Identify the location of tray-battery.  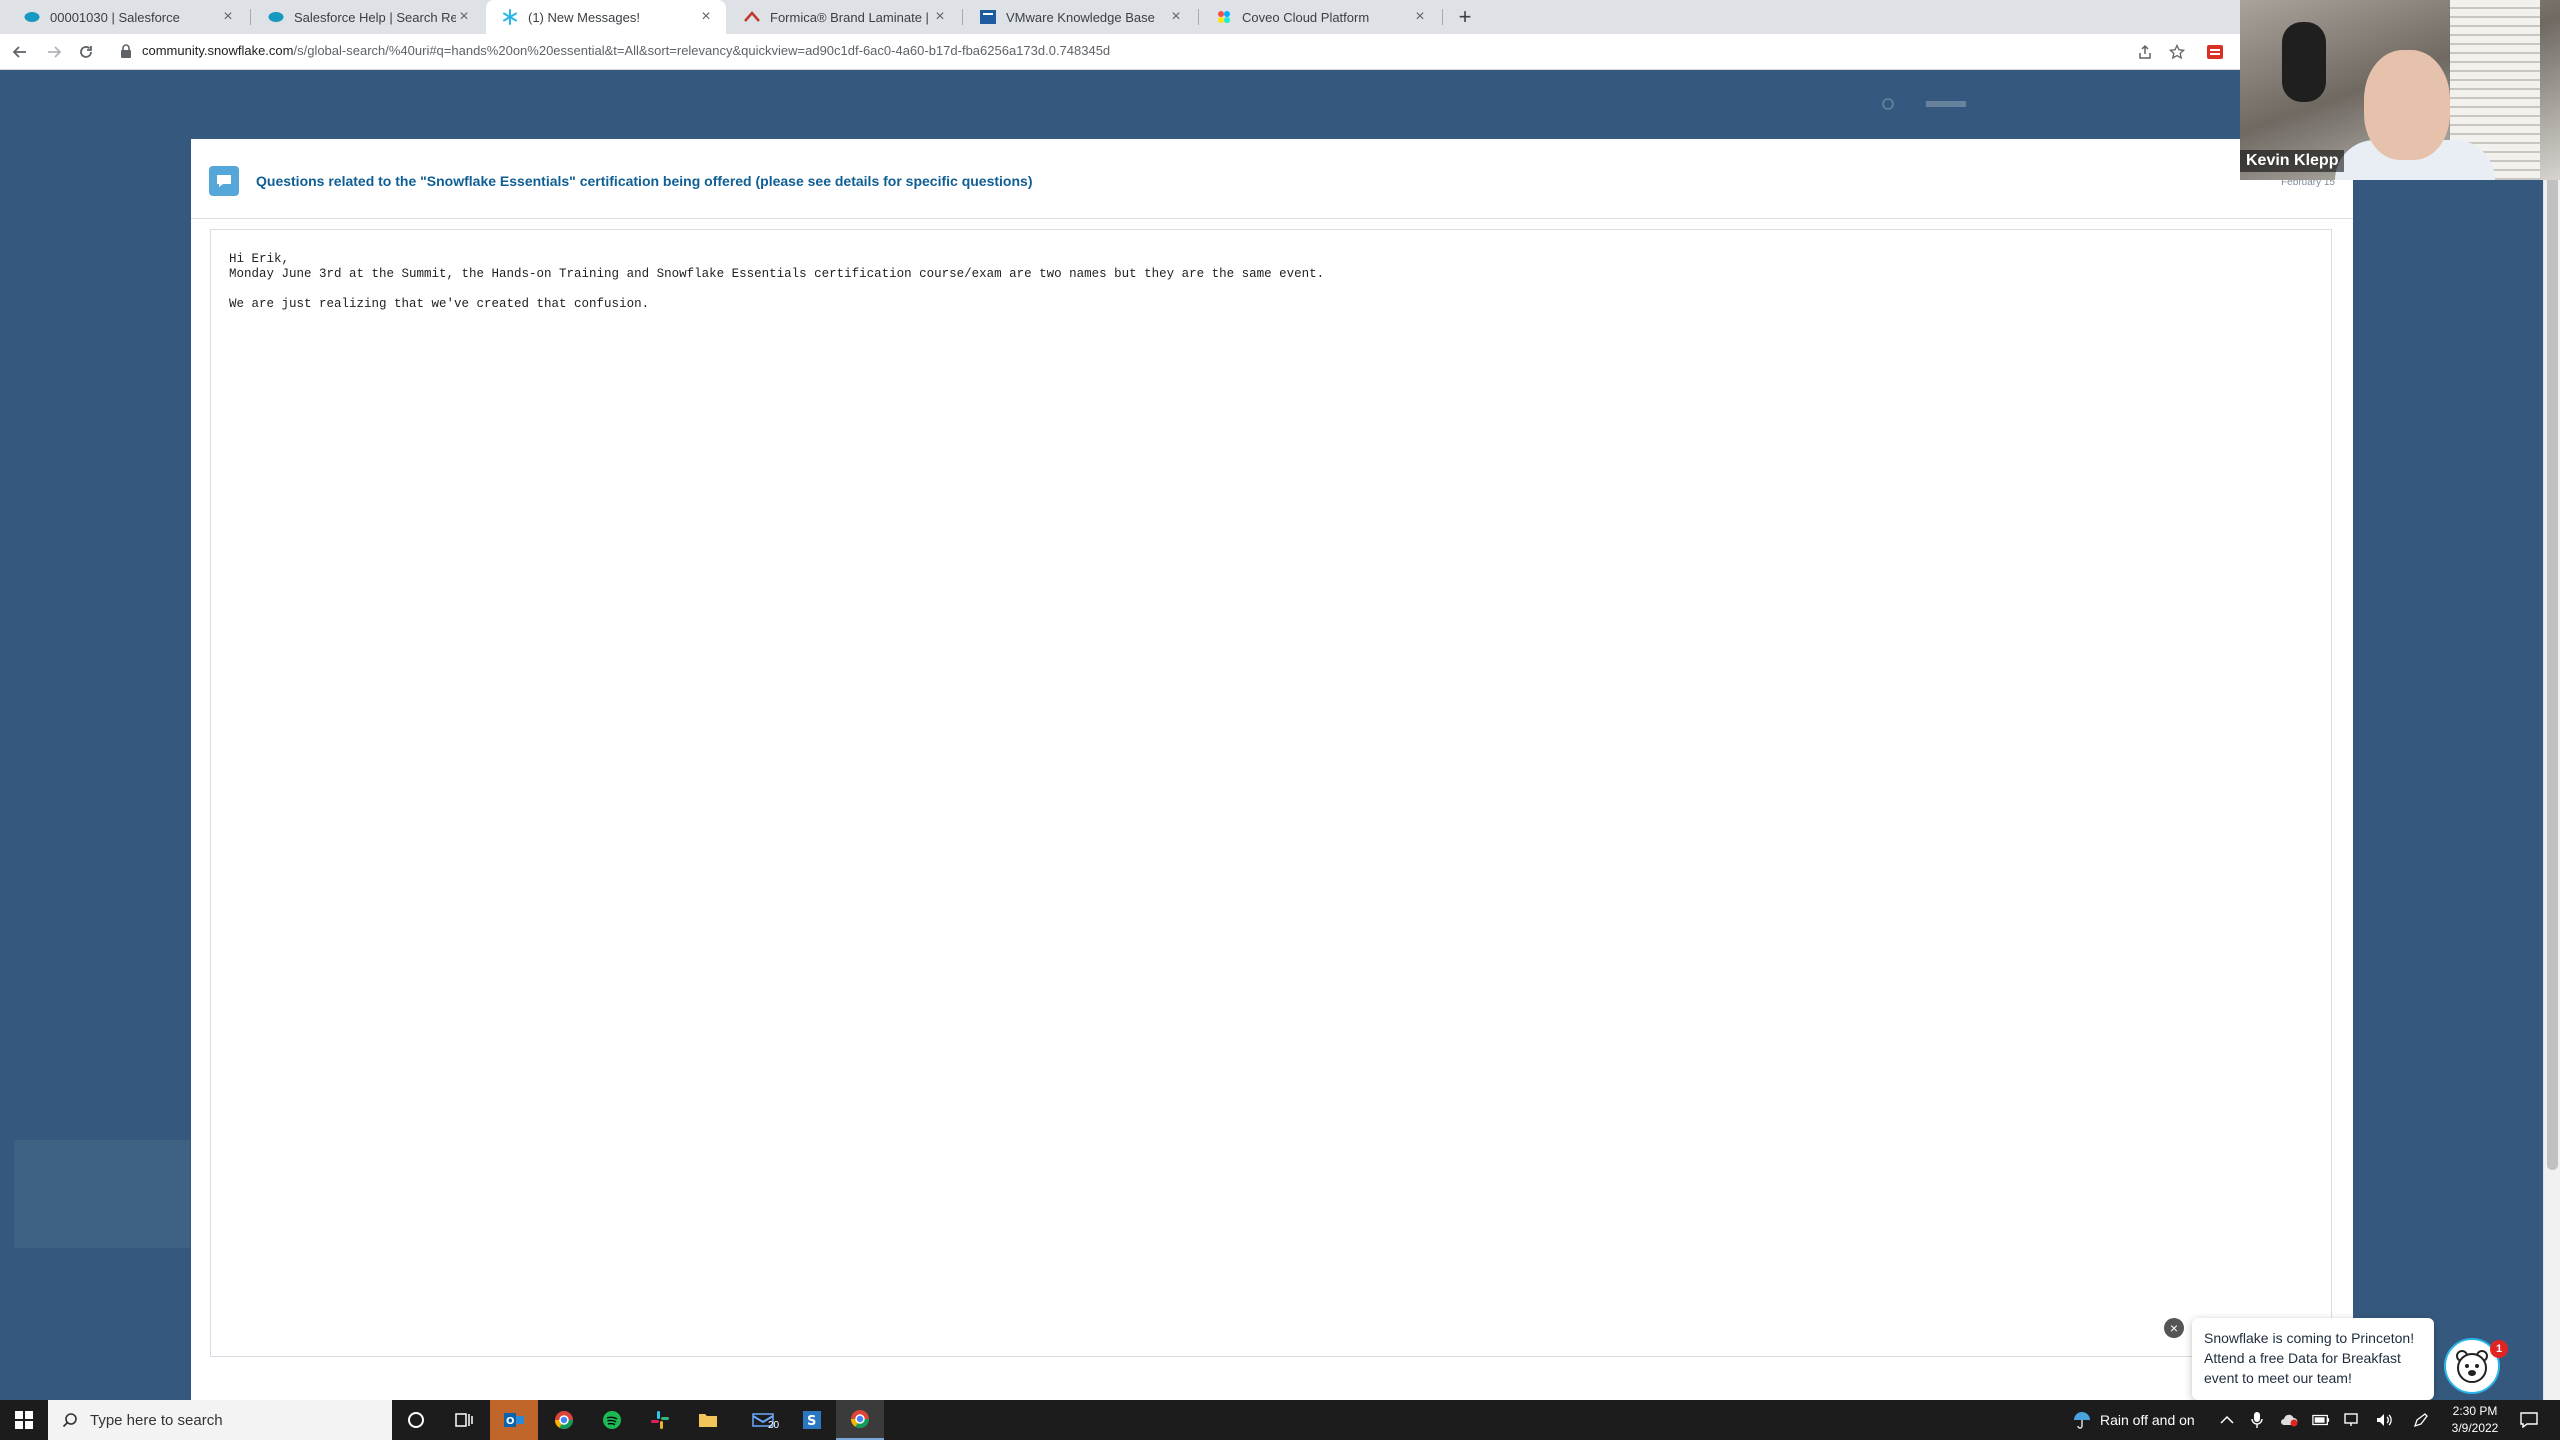
(2321, 1420).